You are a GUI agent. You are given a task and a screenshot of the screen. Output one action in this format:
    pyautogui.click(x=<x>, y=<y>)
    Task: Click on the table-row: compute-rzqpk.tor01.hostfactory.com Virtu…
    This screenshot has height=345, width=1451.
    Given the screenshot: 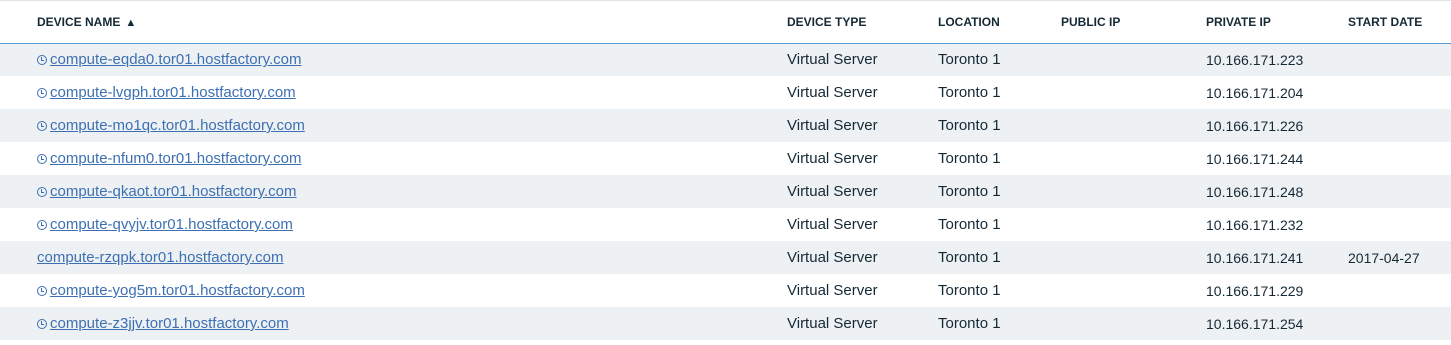 What is the action you would take?
    pyautogui.click(x=725, y=257)
    